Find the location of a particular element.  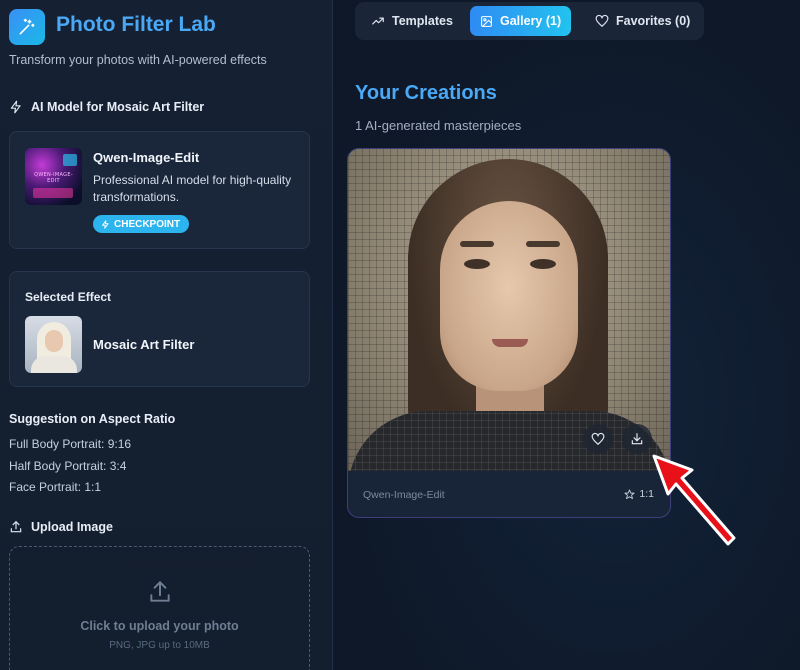

app-logo is located at coordinates (27, 27).